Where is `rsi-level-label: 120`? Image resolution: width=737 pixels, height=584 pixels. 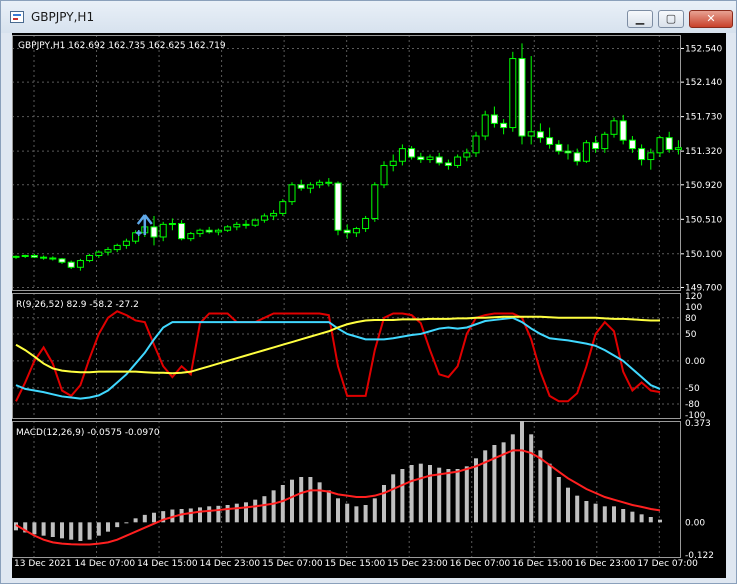 rsi-level-label: 120 is located at coordinates (693, 297).